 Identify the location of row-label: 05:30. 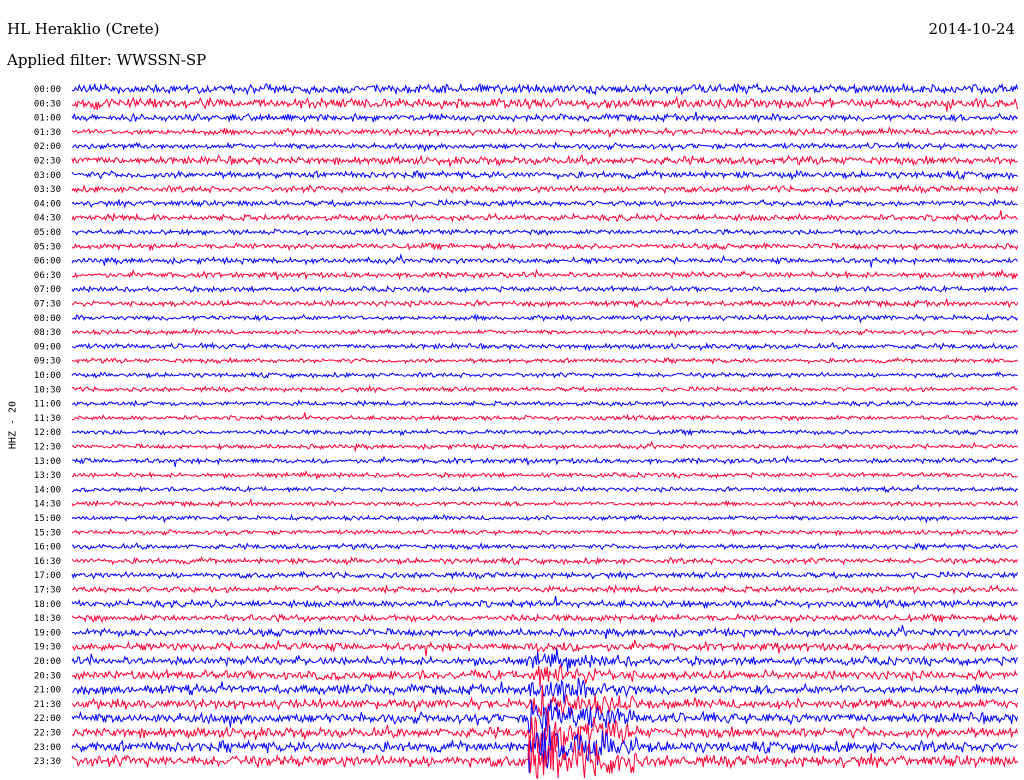
(47, 247).